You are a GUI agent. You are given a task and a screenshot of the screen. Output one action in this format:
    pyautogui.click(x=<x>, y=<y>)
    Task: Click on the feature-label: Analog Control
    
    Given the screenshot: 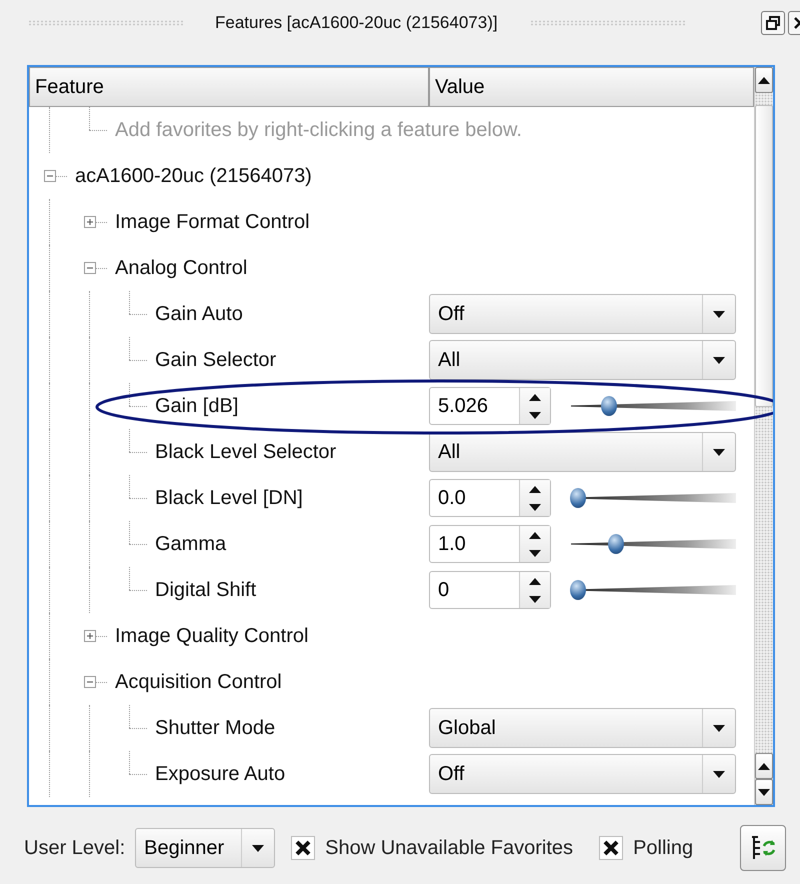 What is the action you would take?
    pyautogui.click(x=181, y=268)
    